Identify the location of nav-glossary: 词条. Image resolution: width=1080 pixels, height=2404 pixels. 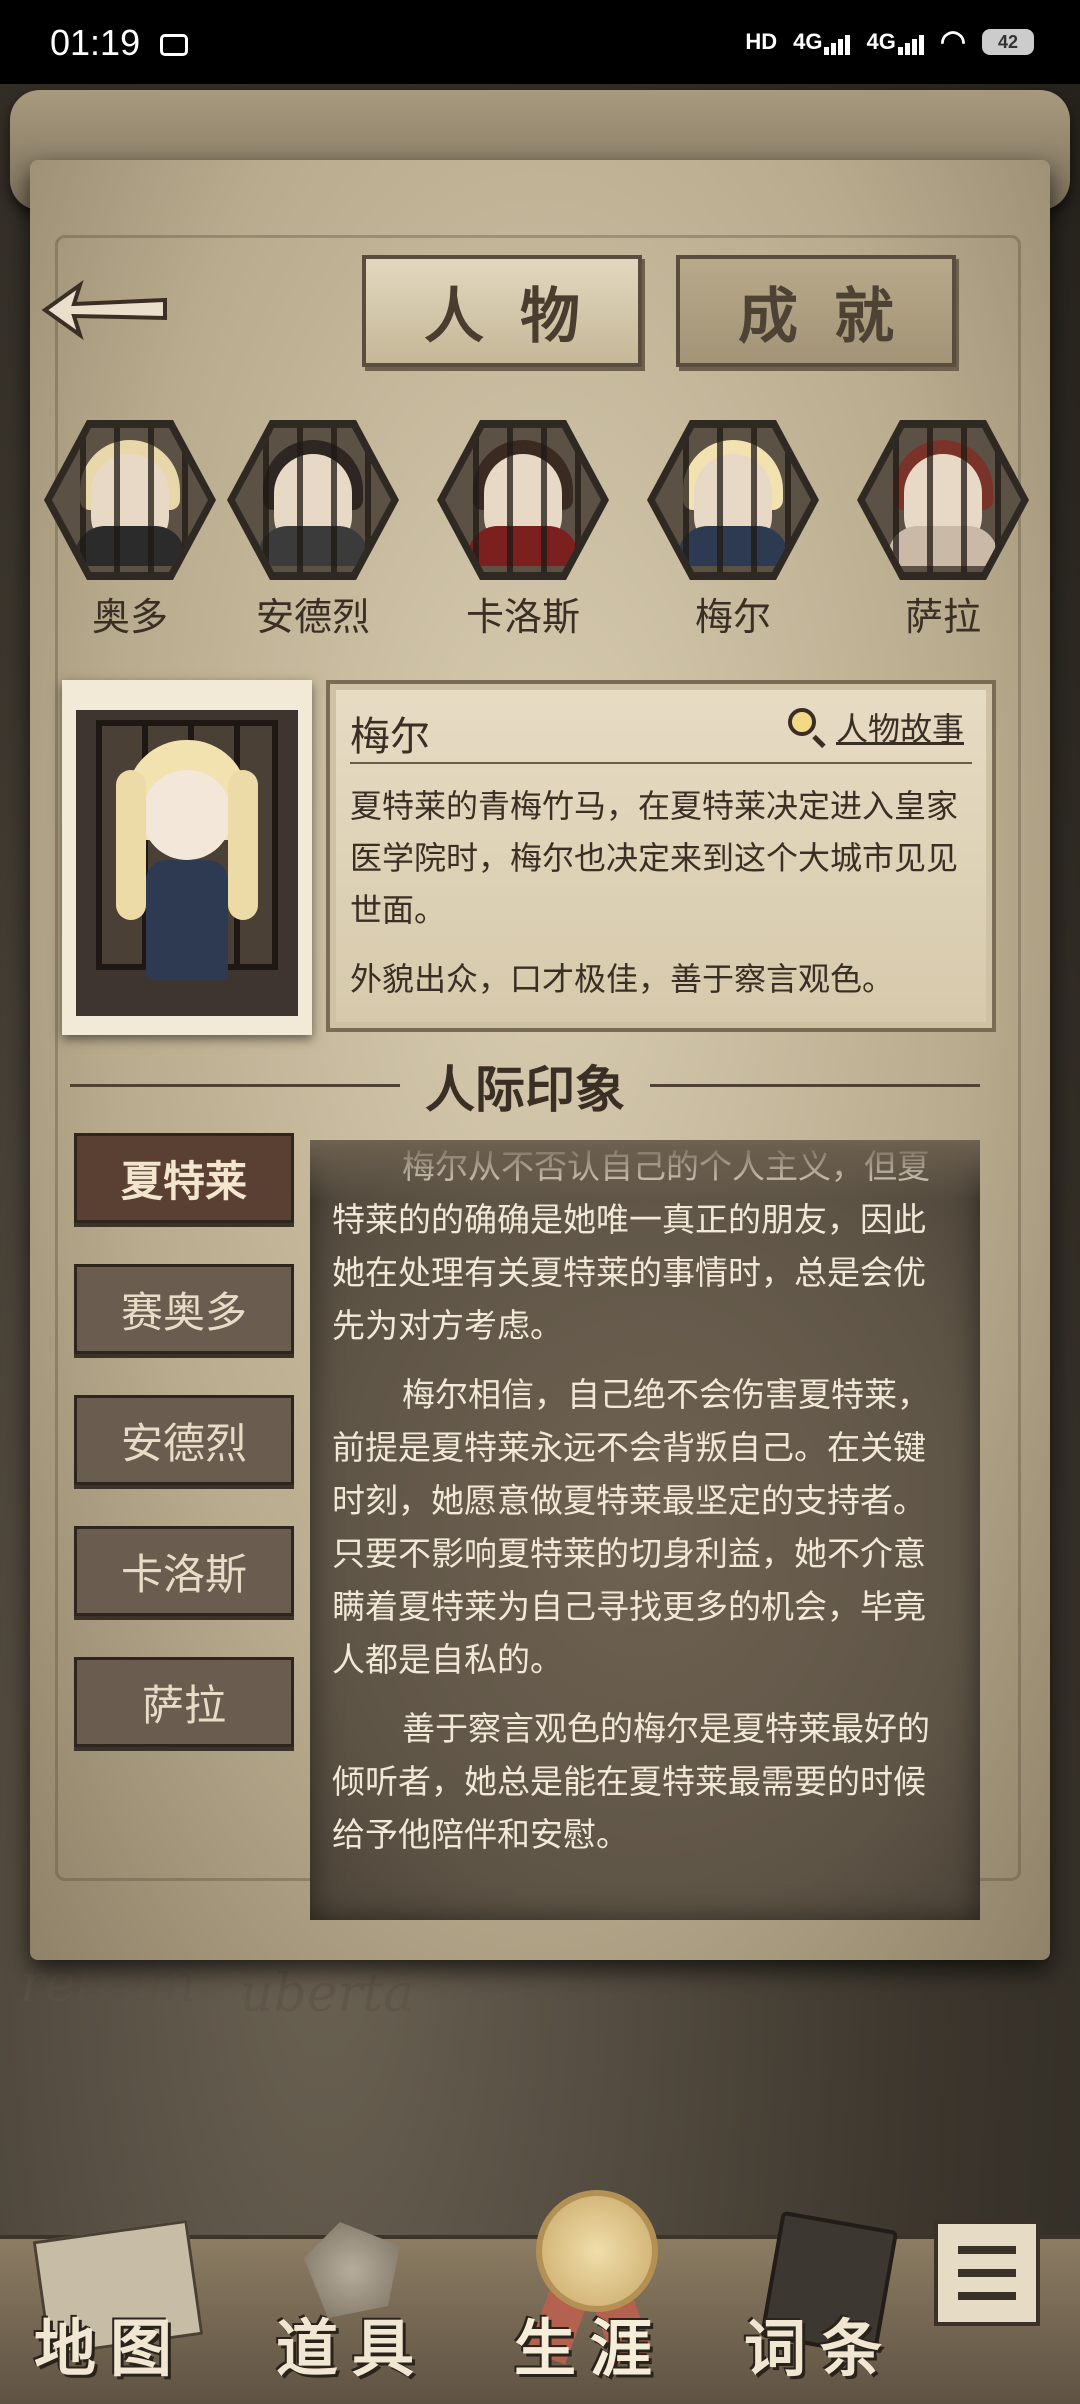
(820, 2290).